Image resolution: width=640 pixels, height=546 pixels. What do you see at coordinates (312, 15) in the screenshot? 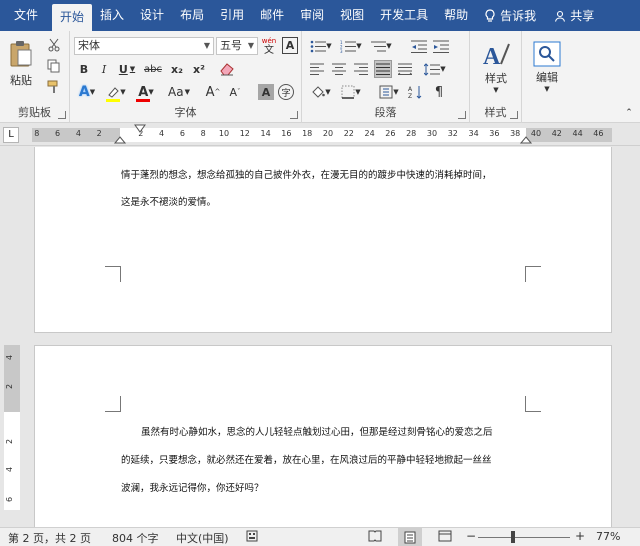
I see `tab-review: 审阅` at bounding box center [312, 15].